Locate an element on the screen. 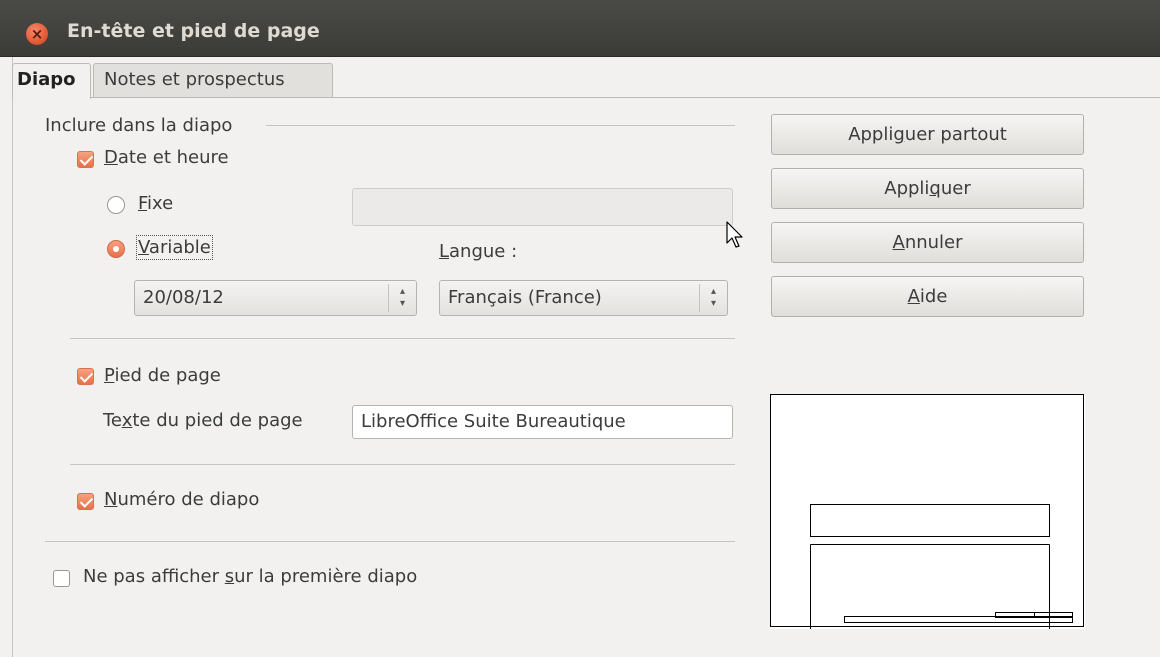  fixed-date-input is located at coordinates (542, 207).